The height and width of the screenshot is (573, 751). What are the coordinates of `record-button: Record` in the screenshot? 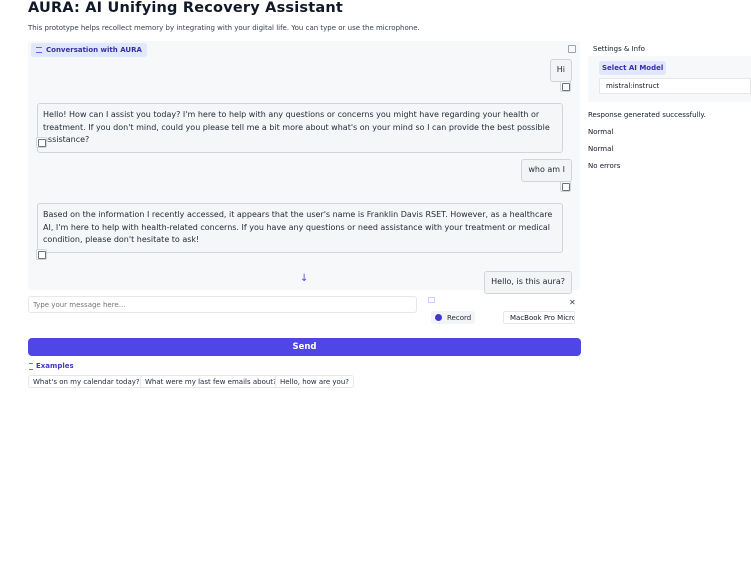 It's located at (453, 317).